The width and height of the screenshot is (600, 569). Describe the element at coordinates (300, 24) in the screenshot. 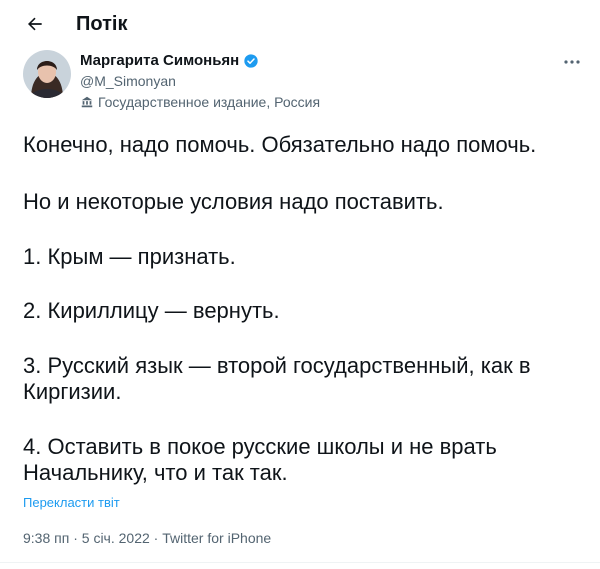

I see `thread-header: Потік` at that location.